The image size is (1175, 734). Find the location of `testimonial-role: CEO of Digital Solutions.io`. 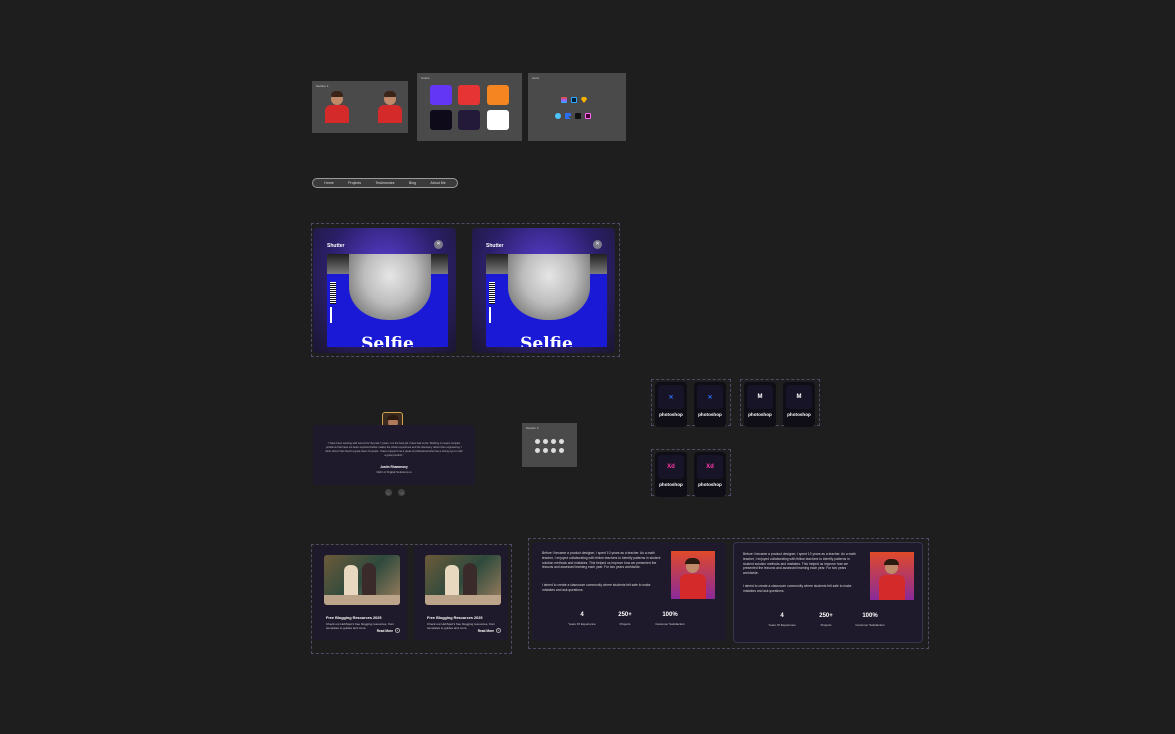

testimonial-role: CEO of Digital Solutions.io is located at coordinates (394, 472).